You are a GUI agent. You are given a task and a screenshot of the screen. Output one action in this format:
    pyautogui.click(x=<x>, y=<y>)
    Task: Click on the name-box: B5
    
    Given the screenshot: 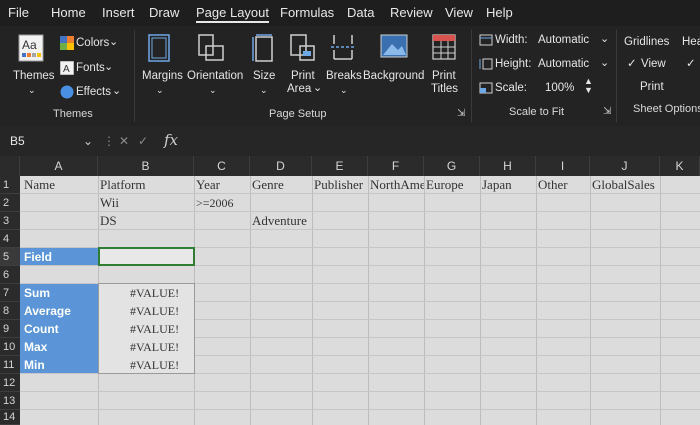 What is the action you would take?
    pyautogui.click(x=17, y=141)
    